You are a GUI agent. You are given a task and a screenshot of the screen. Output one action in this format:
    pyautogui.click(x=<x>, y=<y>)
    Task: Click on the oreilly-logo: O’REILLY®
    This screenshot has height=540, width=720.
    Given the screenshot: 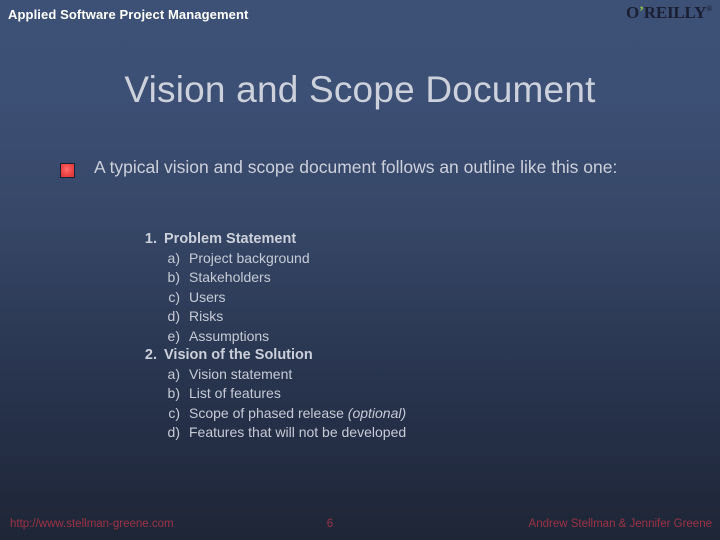 What is the action you would take?
    pyautogui.click(x=669, y=13)
    